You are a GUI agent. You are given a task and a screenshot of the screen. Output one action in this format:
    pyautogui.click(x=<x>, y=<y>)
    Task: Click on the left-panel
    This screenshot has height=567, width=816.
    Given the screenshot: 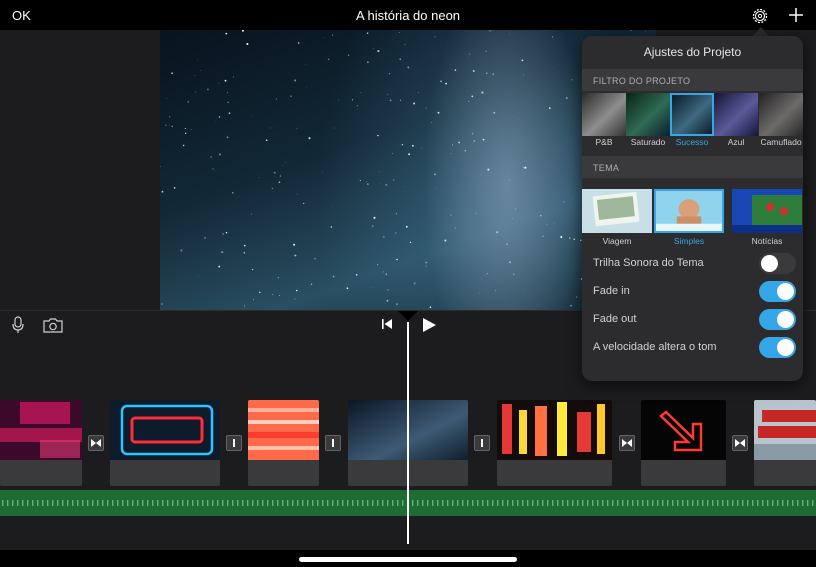 What is the action you would take?
    pyautogui.click(x=80, y=170)
    